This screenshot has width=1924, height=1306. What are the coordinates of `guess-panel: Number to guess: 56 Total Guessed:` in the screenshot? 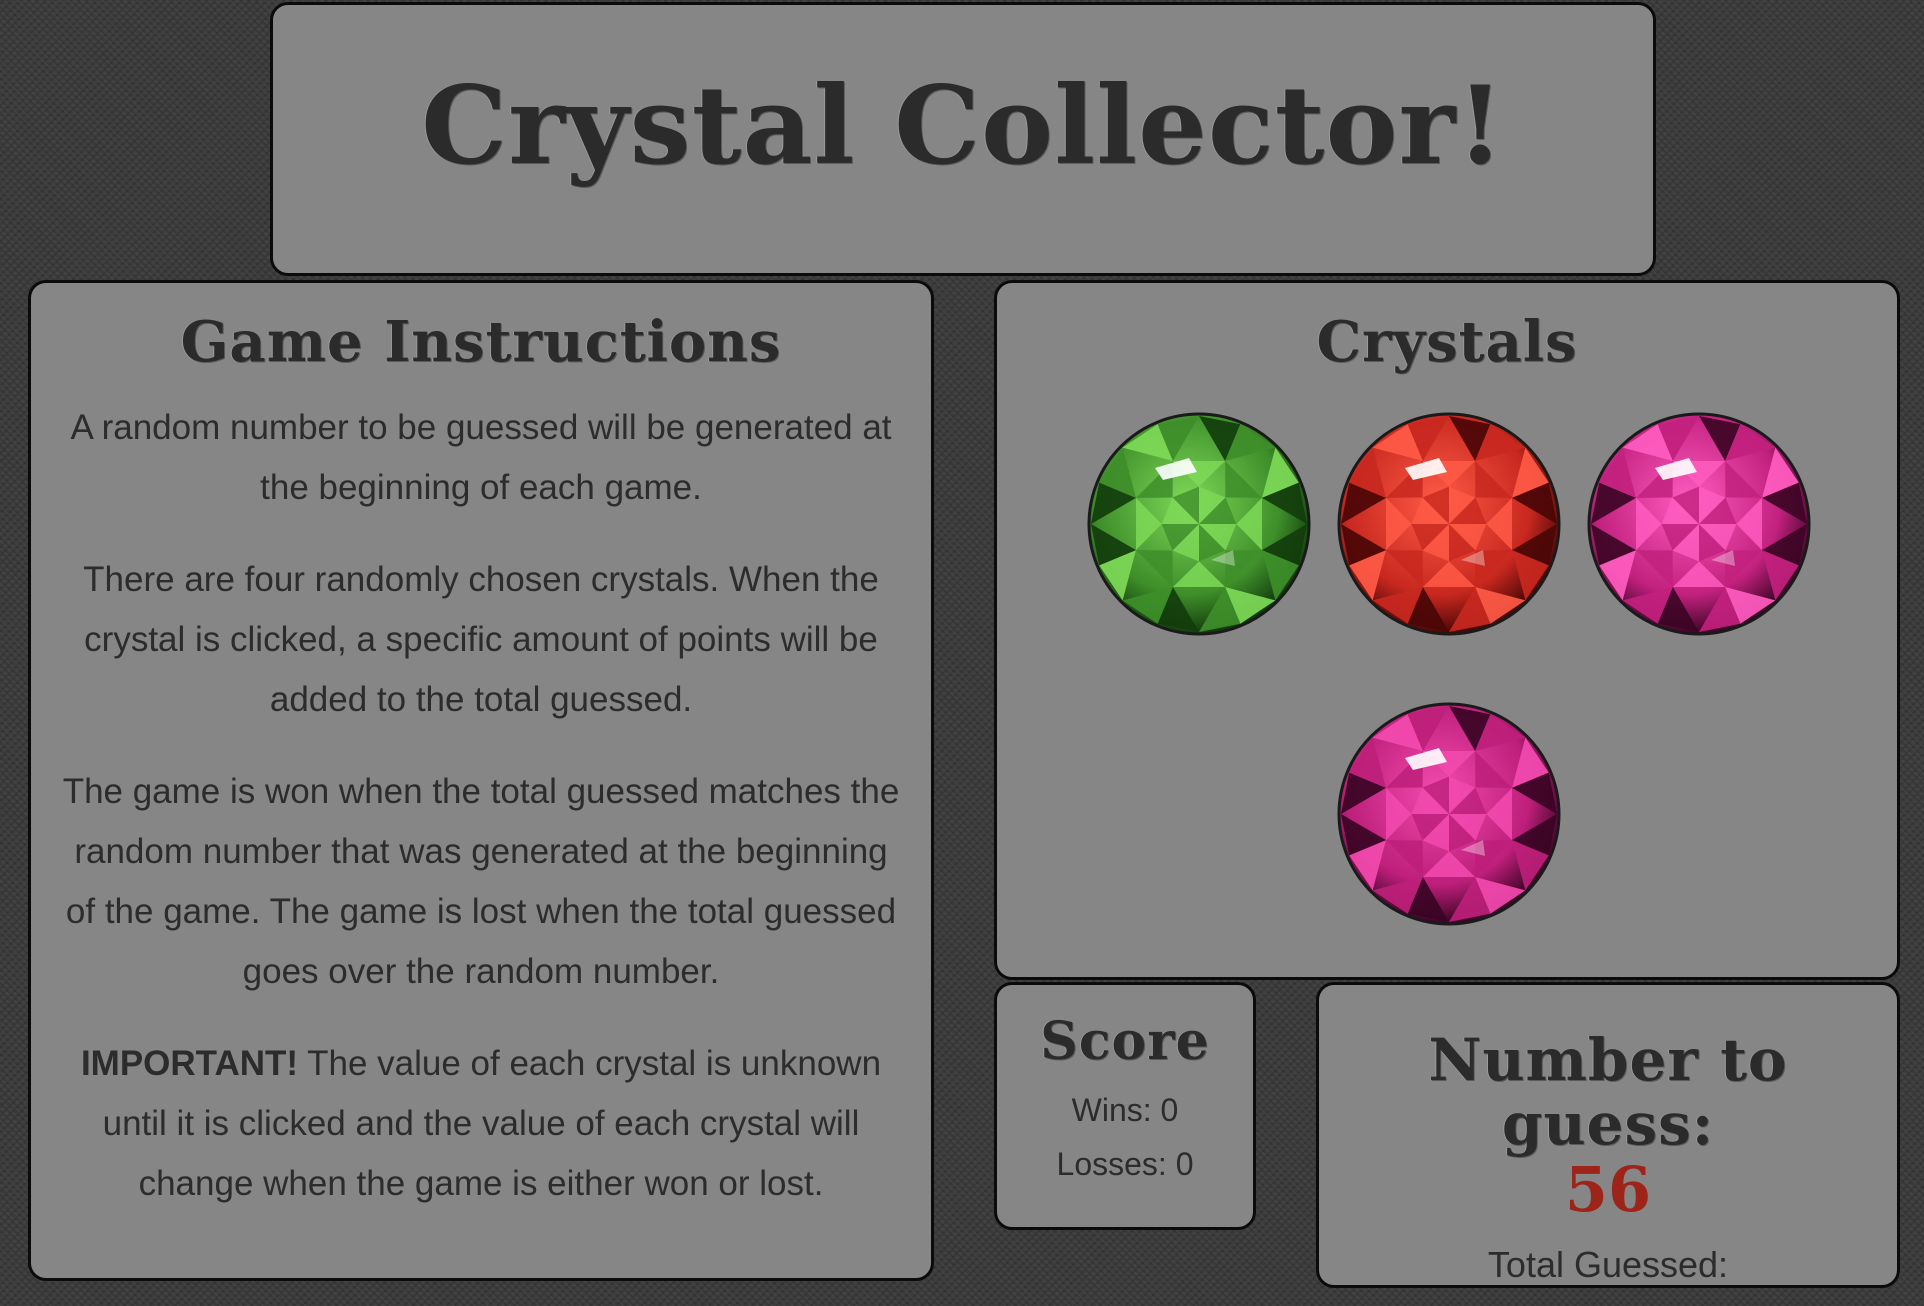 It's located at (1608, 1135).